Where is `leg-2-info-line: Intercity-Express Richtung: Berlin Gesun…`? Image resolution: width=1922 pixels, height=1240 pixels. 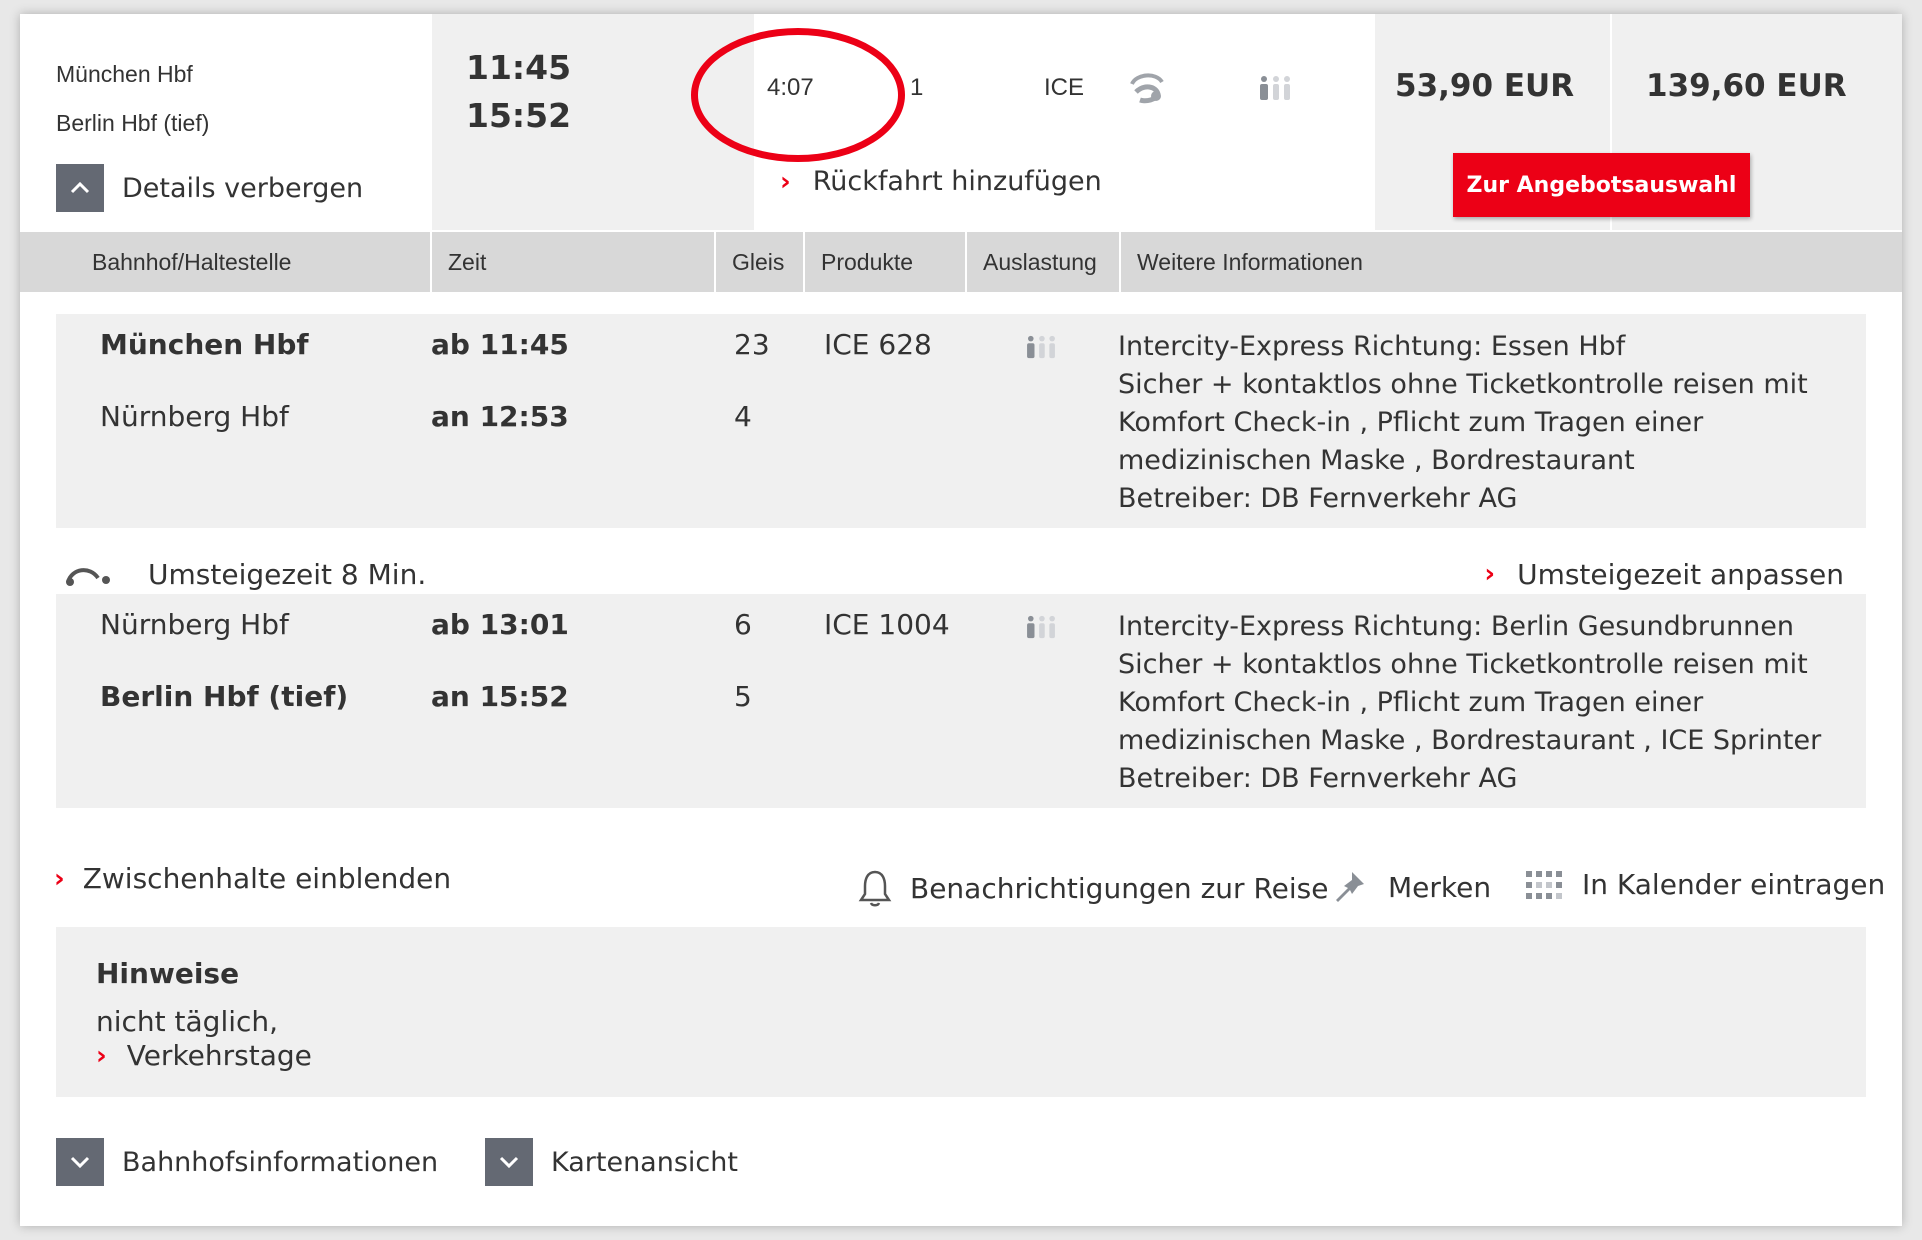
leg-2-info-line: Intercity-Express Richtung: Berlin Gesun… is located at coordinates (1456, 626).